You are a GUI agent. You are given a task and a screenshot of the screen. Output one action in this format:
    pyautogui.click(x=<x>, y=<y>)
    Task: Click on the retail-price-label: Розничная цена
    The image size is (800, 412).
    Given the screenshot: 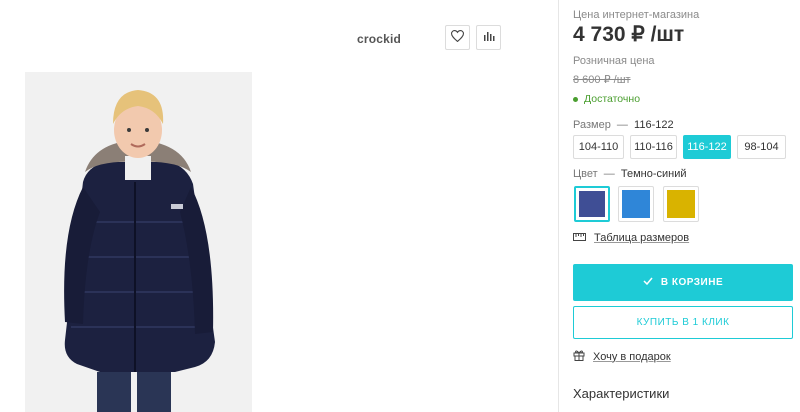 What is the action you would take?
    pyautogui.click(x=614, y=61)
    